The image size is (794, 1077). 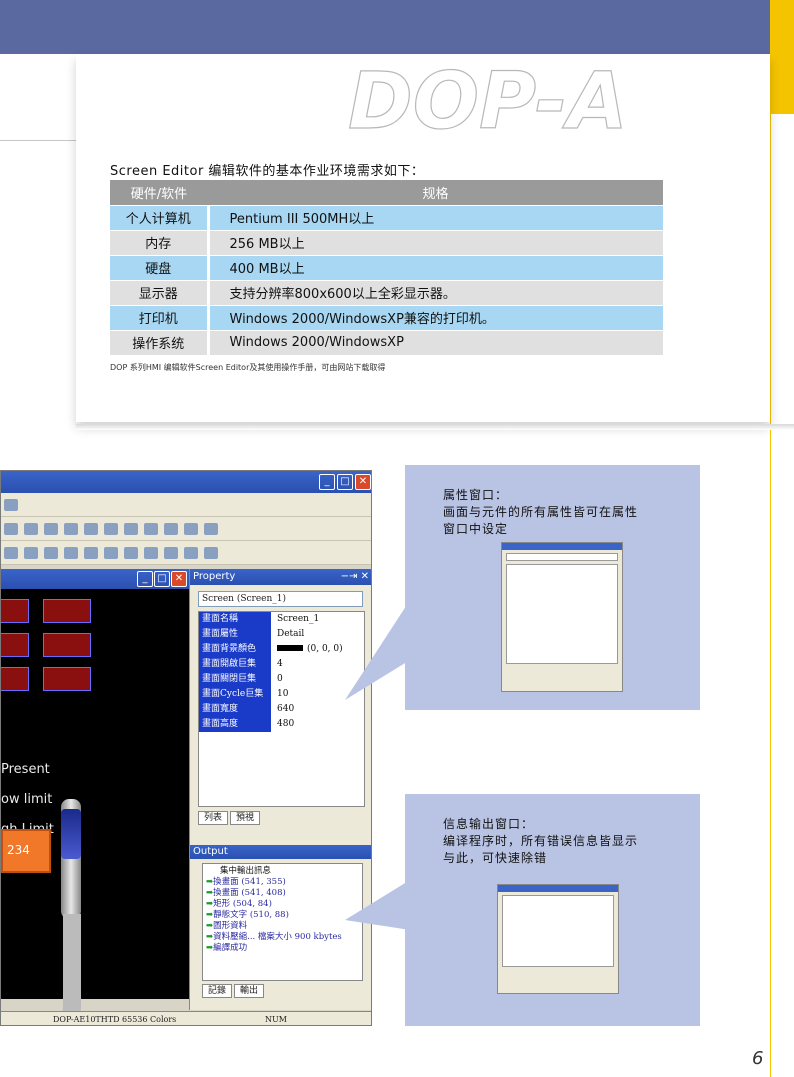 I want to click on table-row: 显示器 支持分辨率800x600以上全彩显示器。, so click(x=386, y=293).